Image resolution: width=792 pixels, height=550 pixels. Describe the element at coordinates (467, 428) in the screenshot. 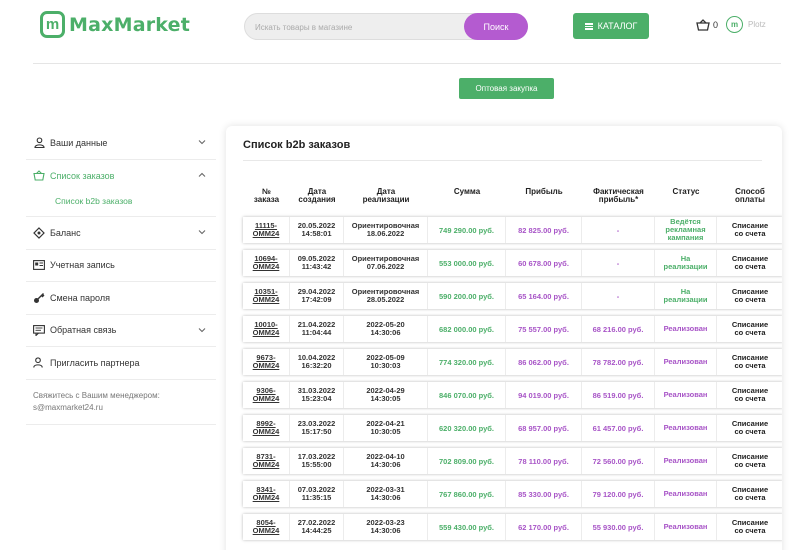

I see `sum-cell: 620 320.00 руб.` at that location.